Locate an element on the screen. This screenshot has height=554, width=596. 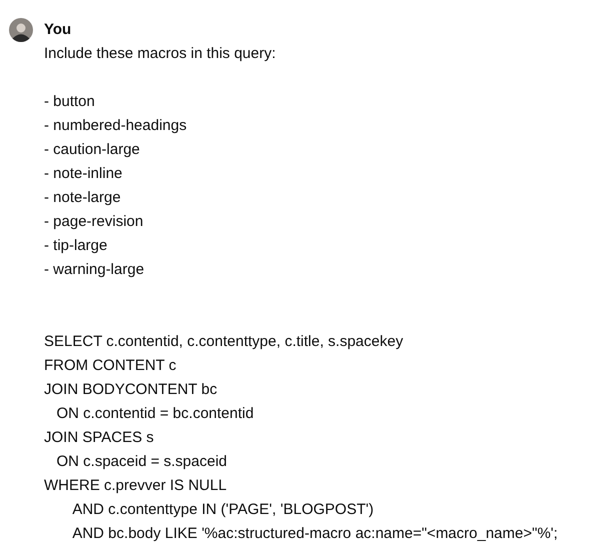
query-line: JOIN SPACES s is located at coordinates (99, 438).